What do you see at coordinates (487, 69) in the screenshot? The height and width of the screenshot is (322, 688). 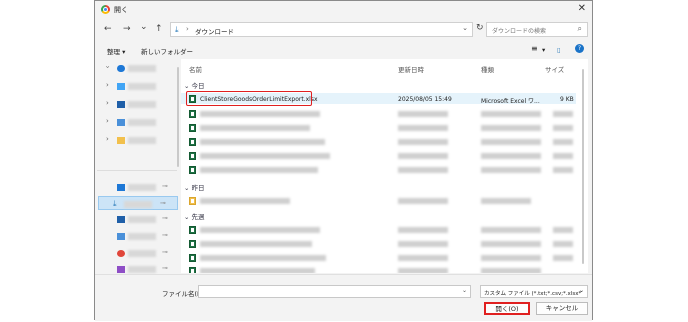 I see `column-header-type: 種類` at bounding box center [487, 69].